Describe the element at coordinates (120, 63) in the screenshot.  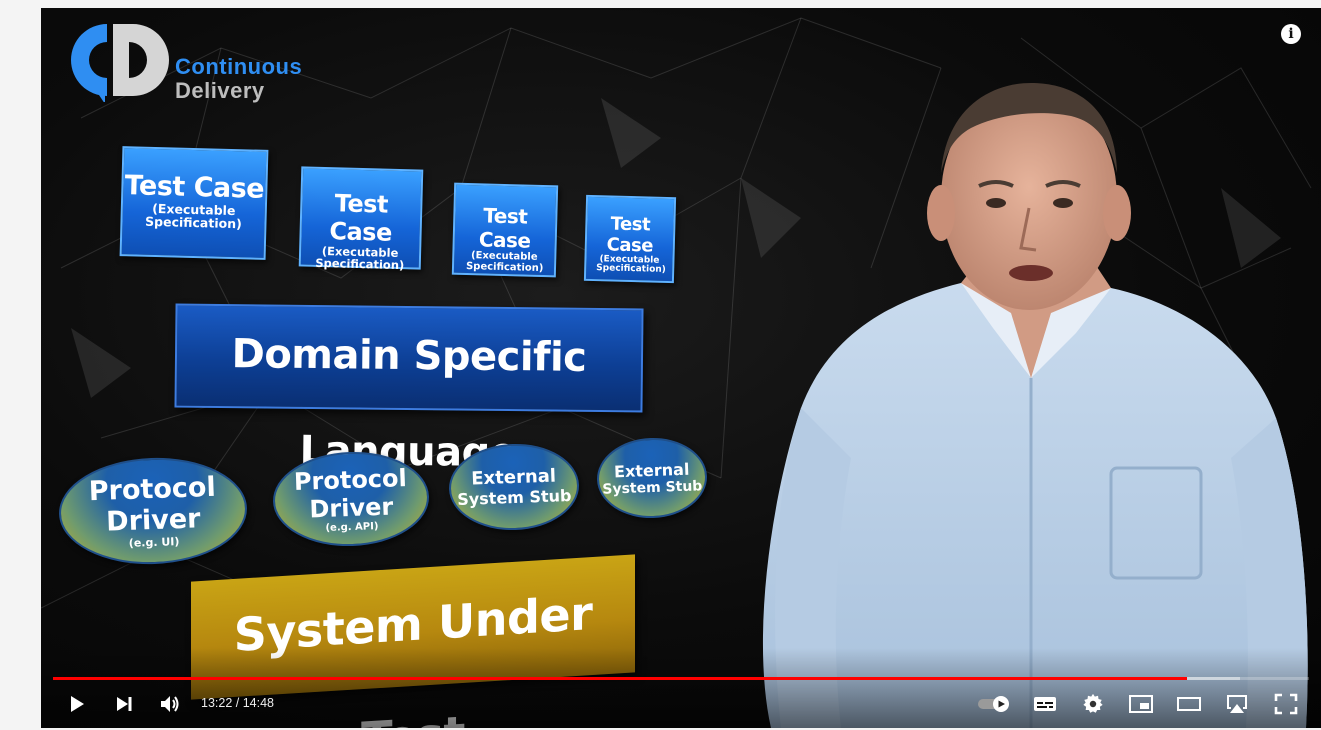
I see `cd-logo-mark` at that location.